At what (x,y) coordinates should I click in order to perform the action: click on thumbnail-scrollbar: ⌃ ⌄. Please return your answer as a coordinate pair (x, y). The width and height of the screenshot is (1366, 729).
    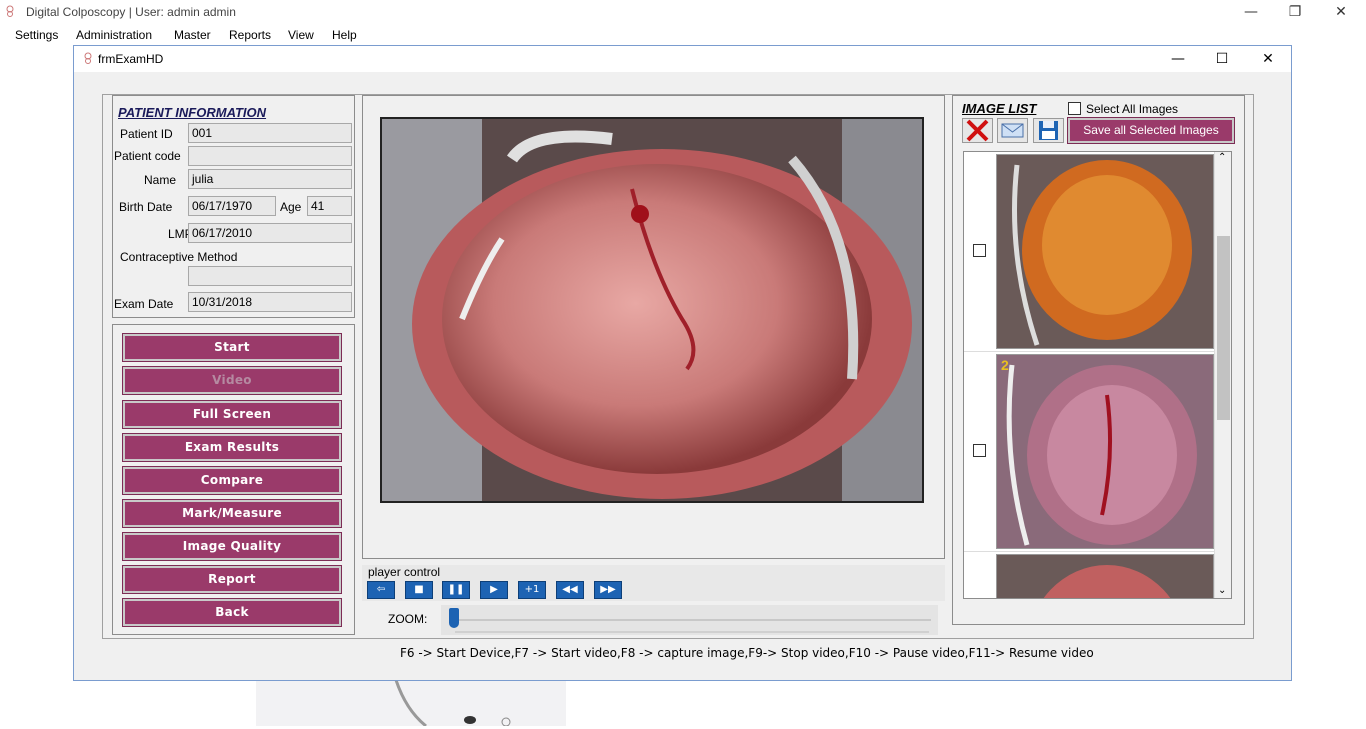
    Looking at the image, I should click on (1222, 375).